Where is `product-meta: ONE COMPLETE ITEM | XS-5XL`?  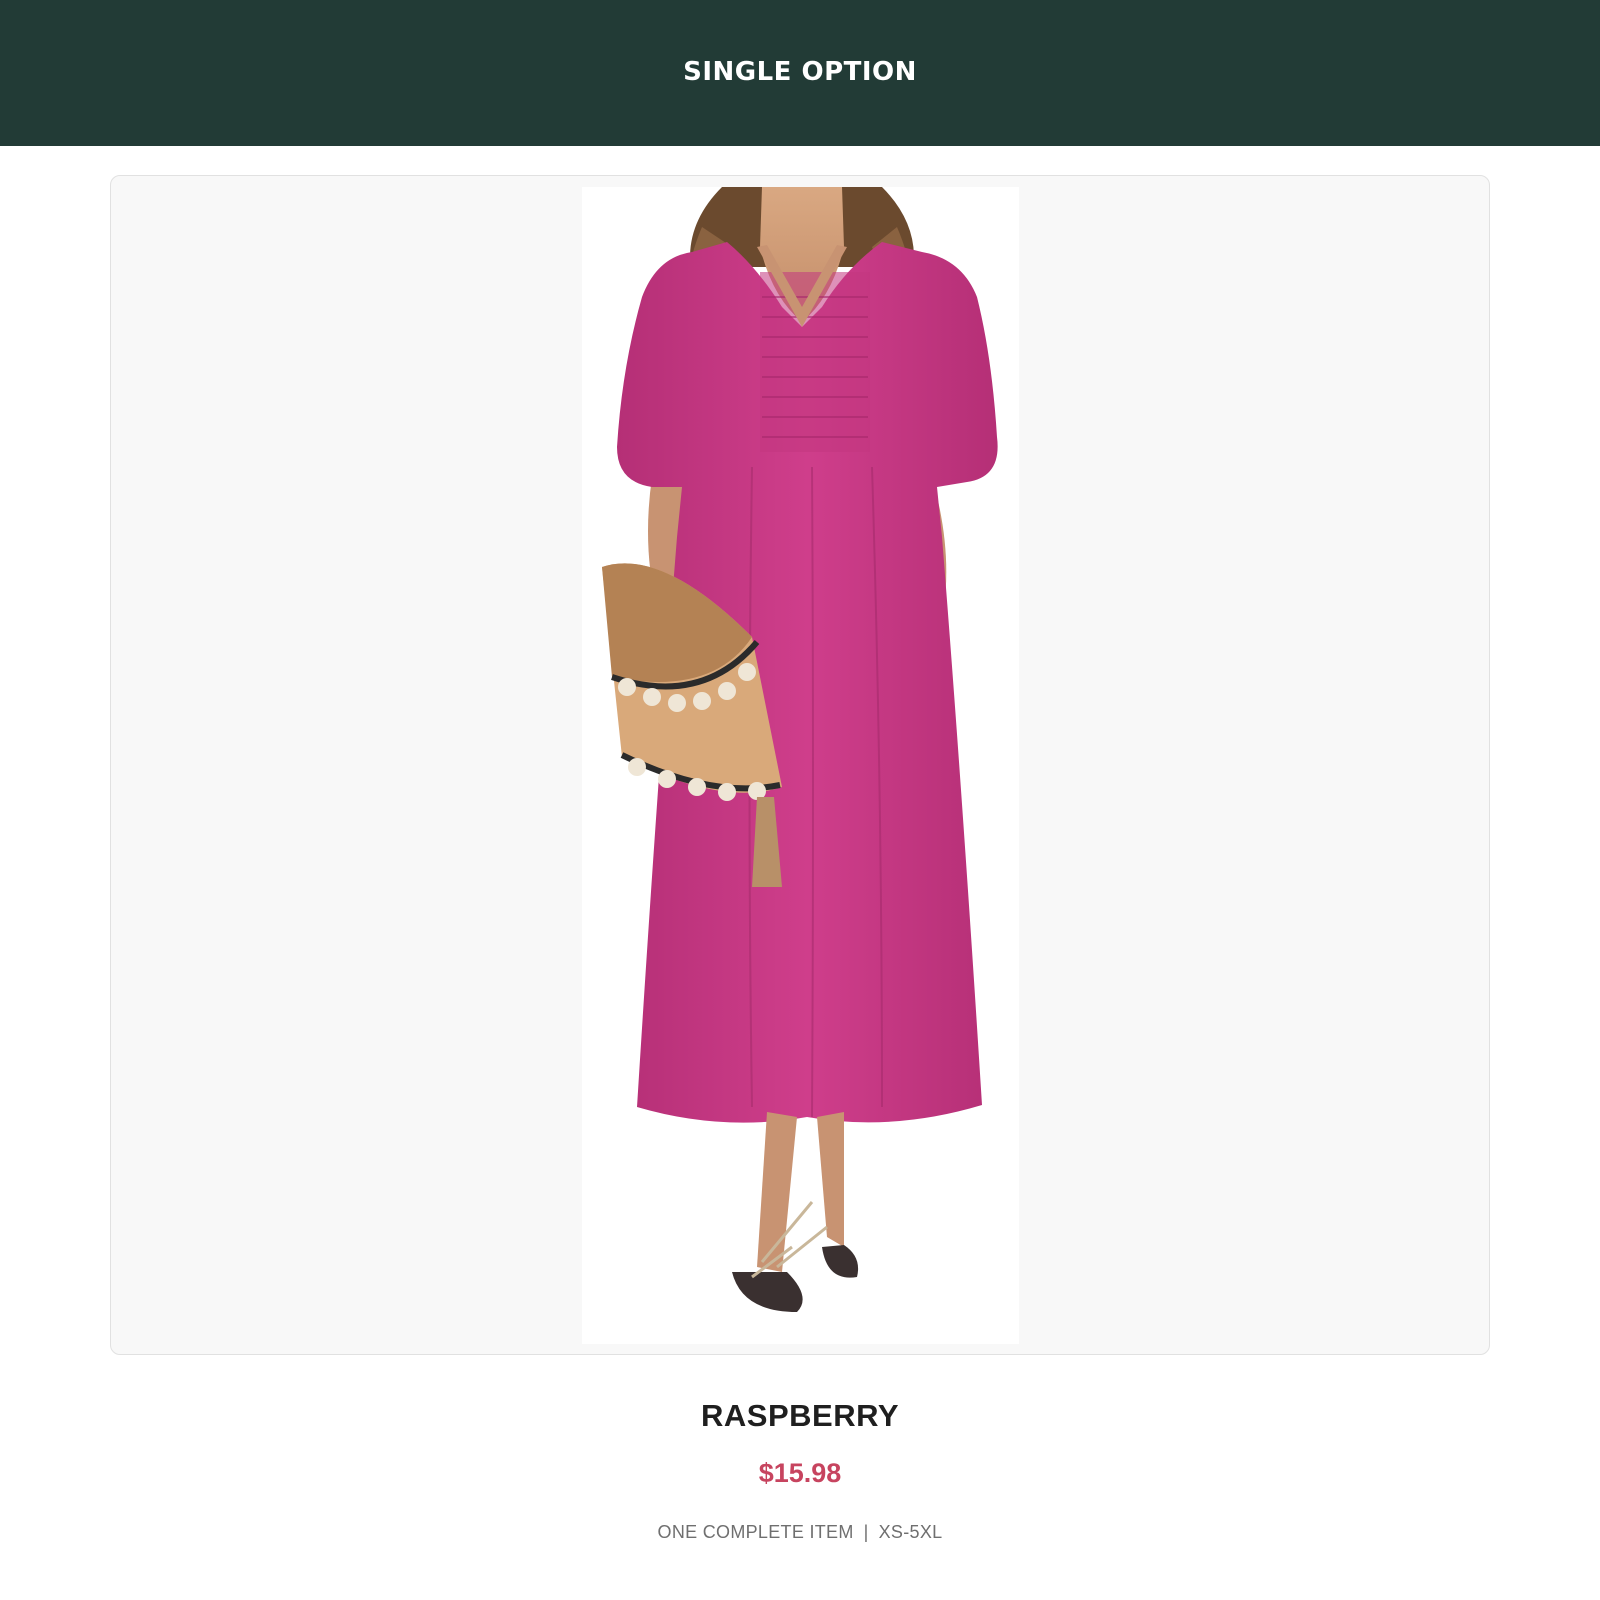 product-meta: ONE COMPLETE ITEM | XS-5XL is located at coordinates (800, 1532).